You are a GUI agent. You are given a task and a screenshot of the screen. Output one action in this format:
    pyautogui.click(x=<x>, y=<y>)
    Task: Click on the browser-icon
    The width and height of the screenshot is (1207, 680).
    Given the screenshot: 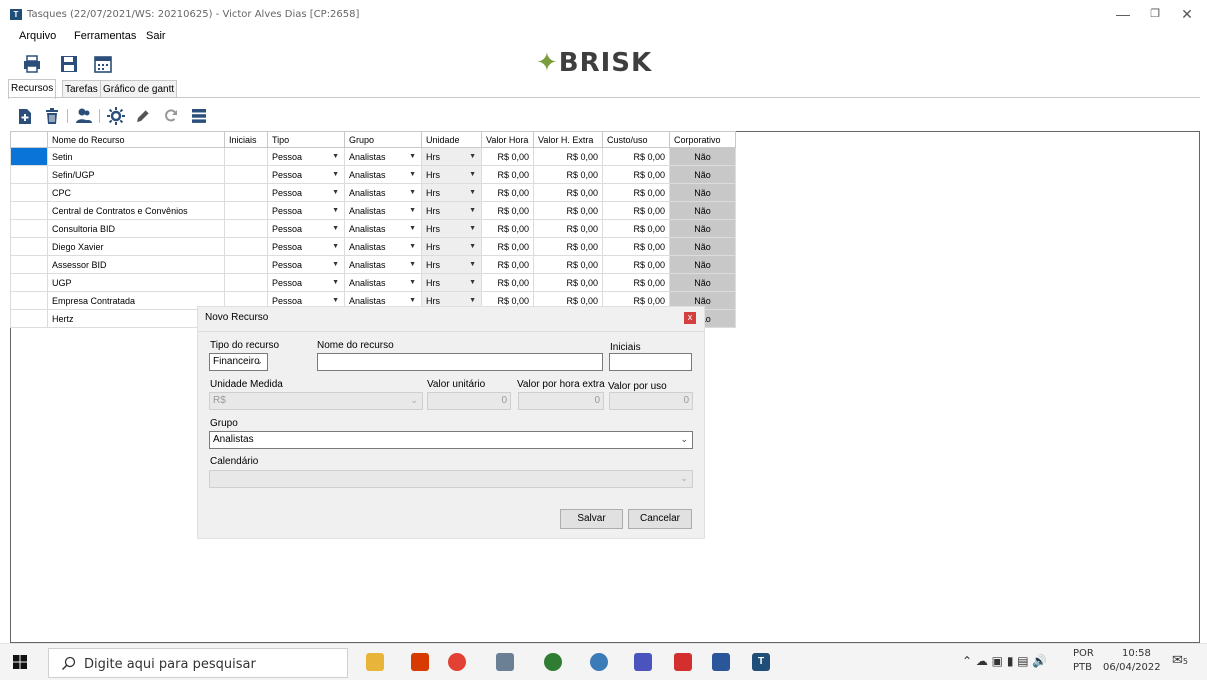 What is the action you would take?
    pyautogui.click(x=599, y=662)
    